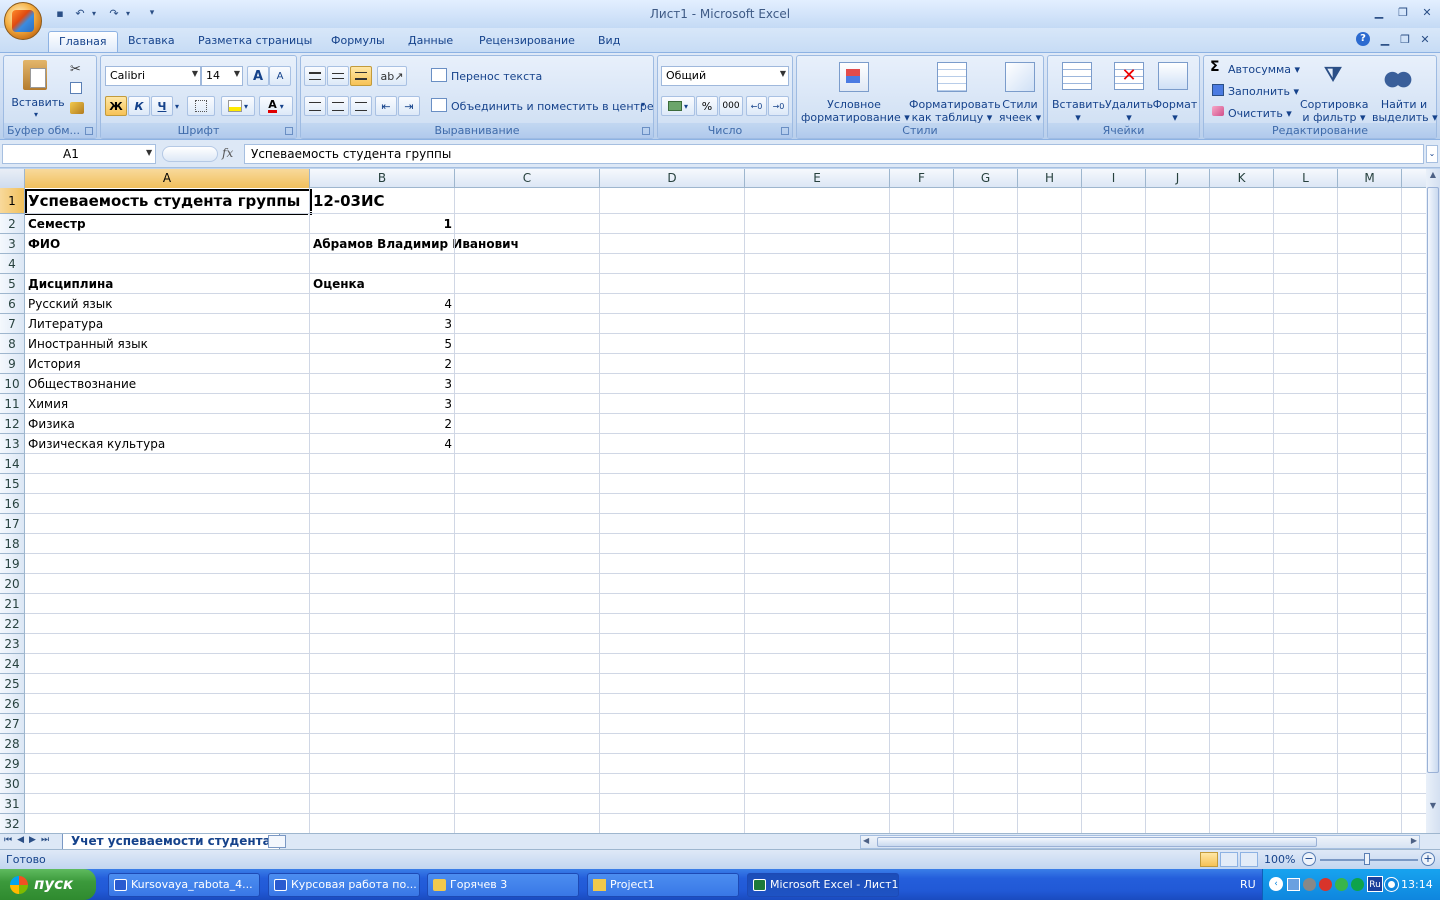 This screenshot has height=900, width=1440. What do you see at coordinates (1363, 39) in the screenshot?
I see `help-icon: ?` at bounding box center [1363, 39].